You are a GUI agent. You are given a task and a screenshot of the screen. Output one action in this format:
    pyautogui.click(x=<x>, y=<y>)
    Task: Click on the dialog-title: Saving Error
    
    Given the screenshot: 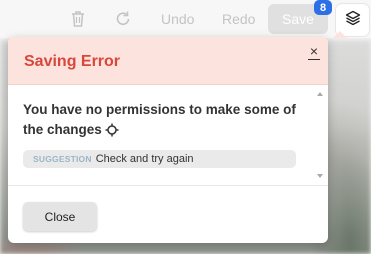 What is the action you would take?
    pyautogui.click(x=72, y=61)
    